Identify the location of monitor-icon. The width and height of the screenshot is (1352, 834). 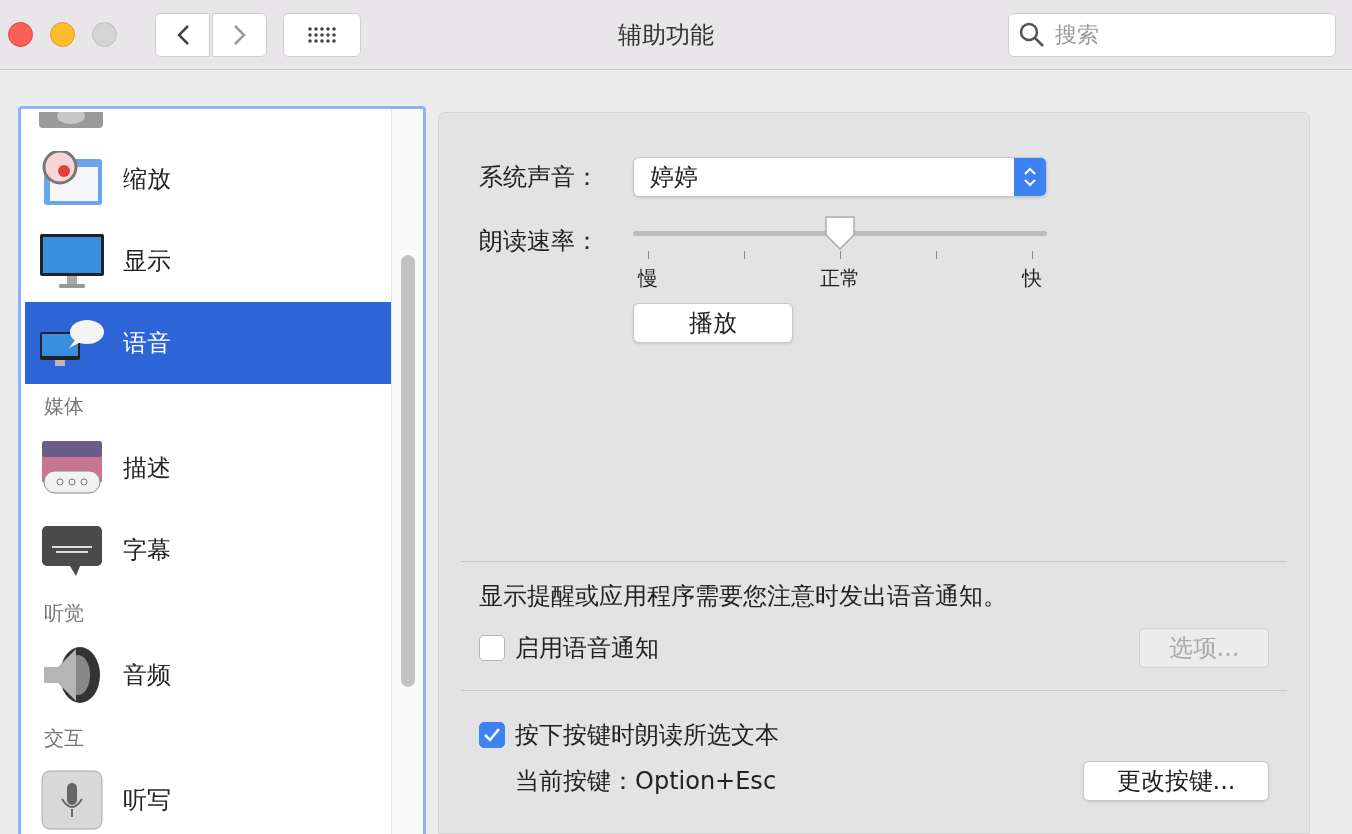
(72, 261).